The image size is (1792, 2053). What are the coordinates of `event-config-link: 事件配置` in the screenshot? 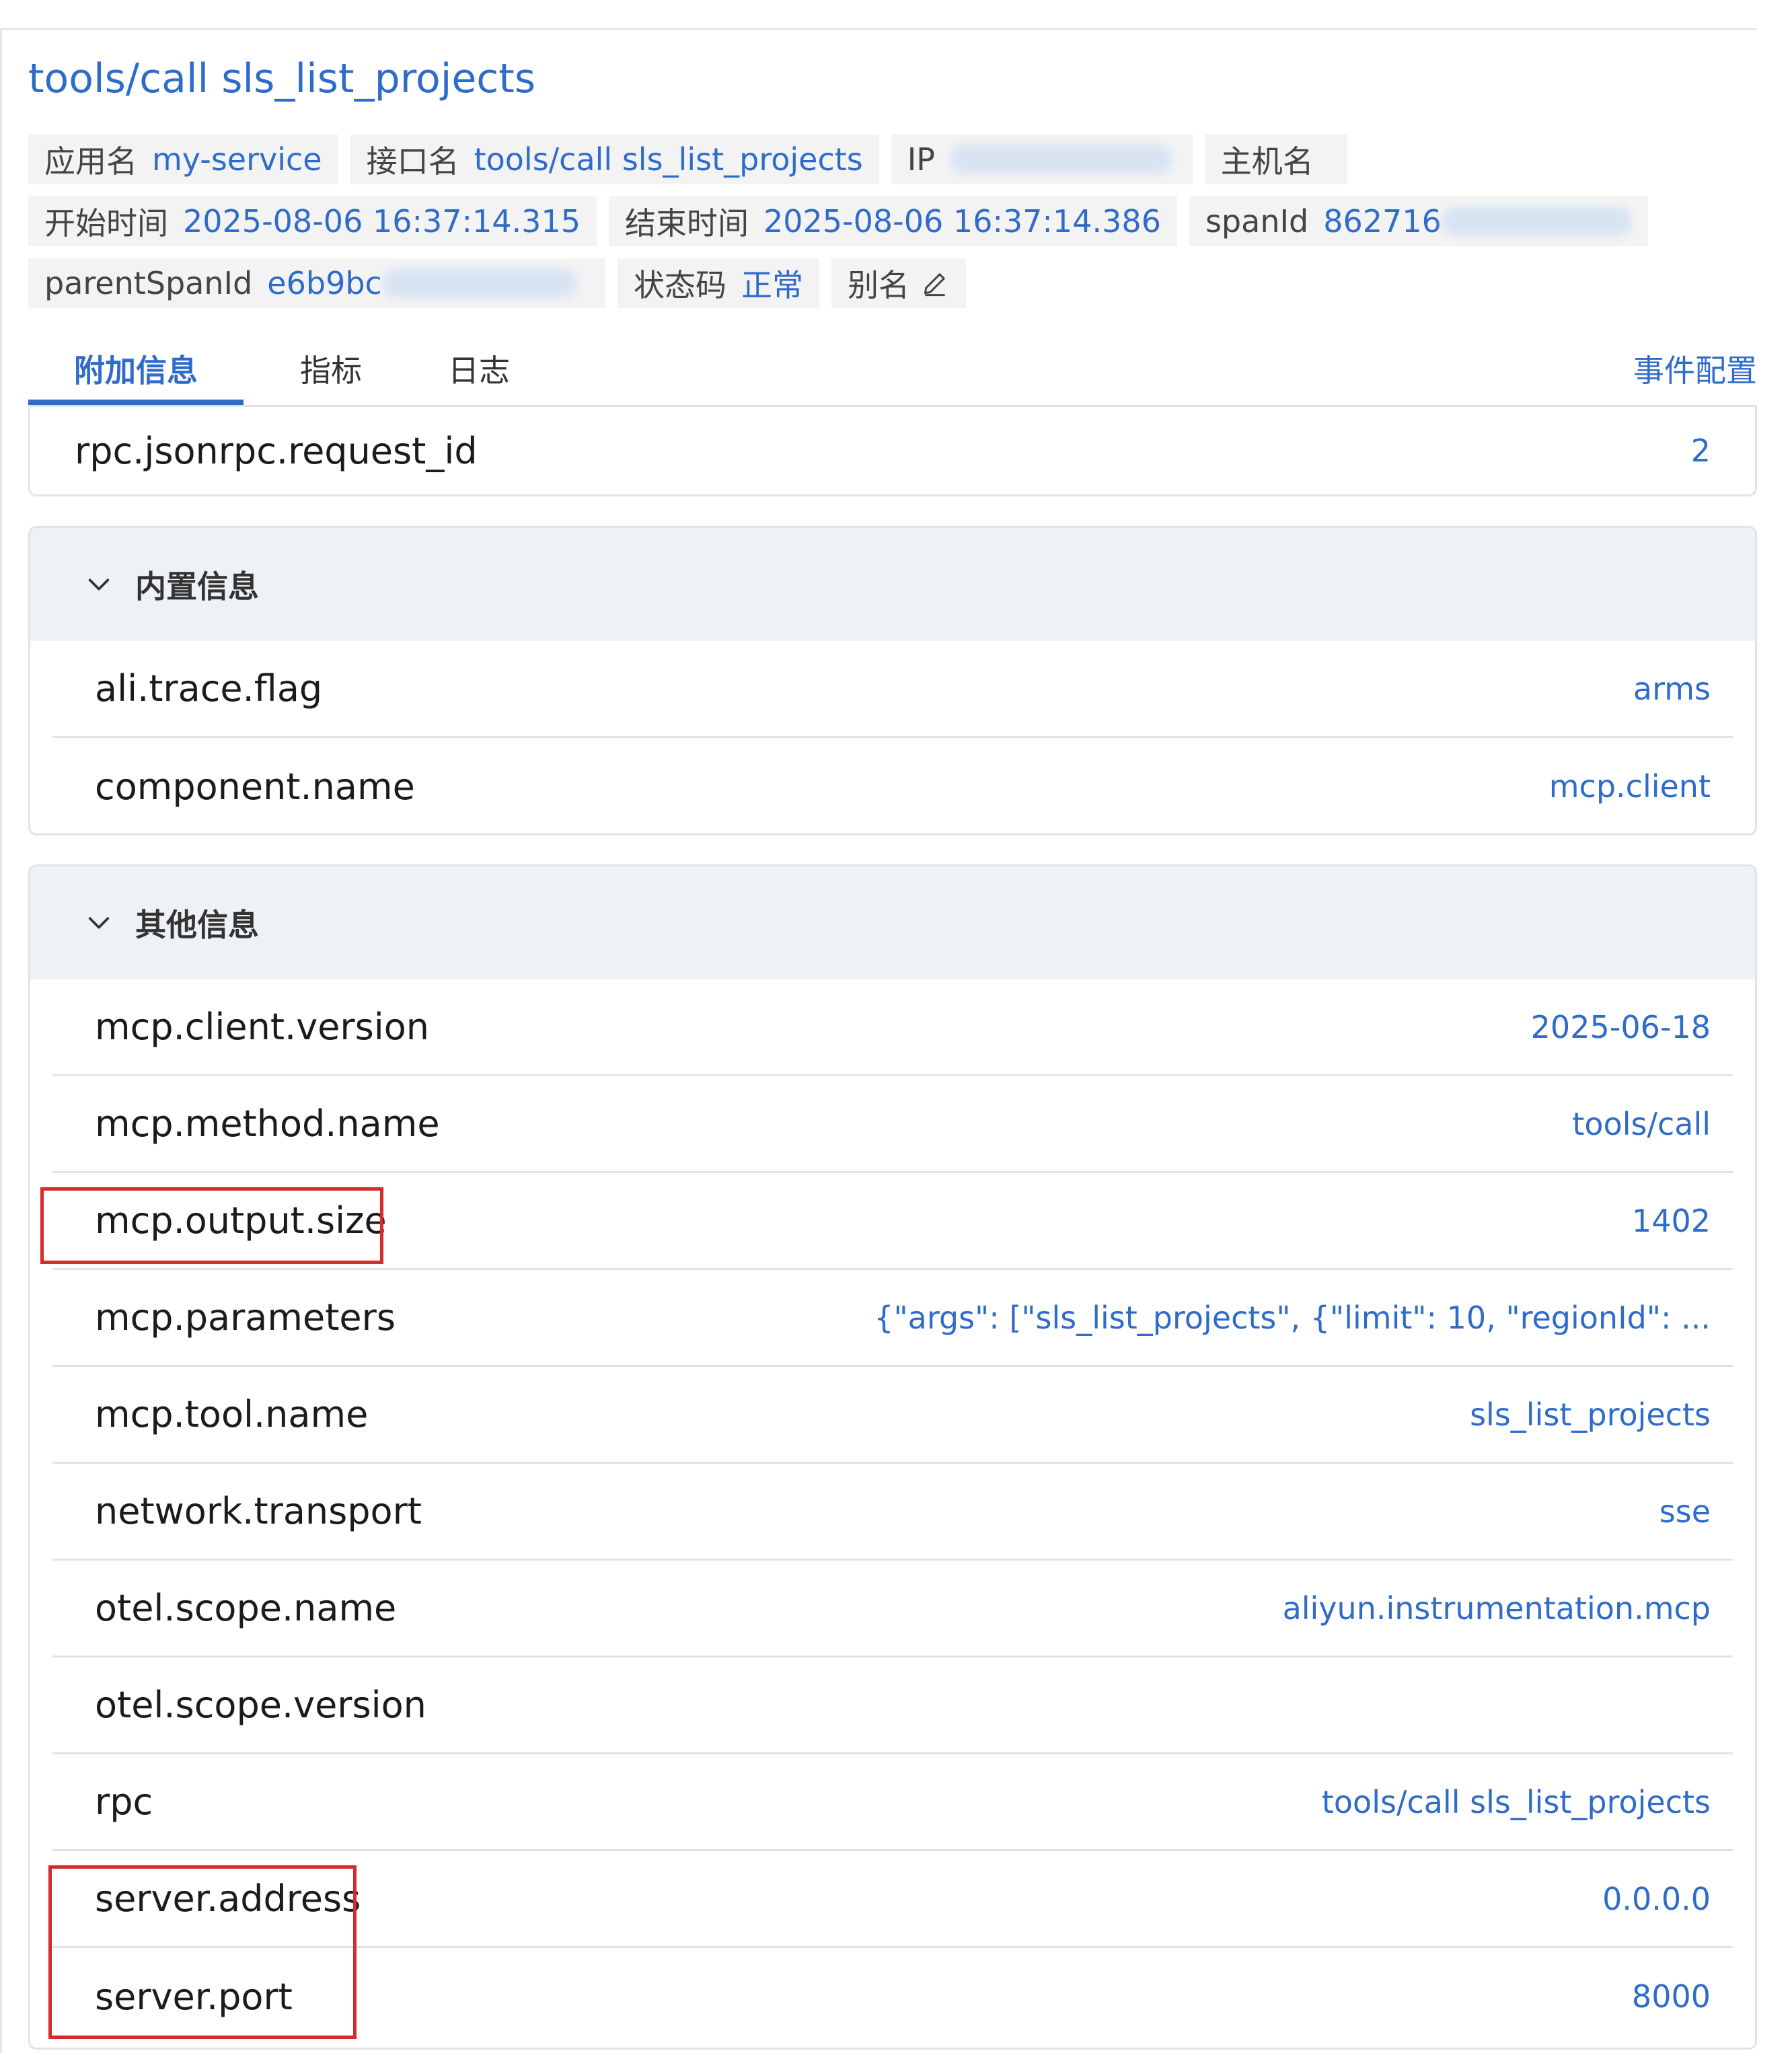 It's located at (1695, 369).